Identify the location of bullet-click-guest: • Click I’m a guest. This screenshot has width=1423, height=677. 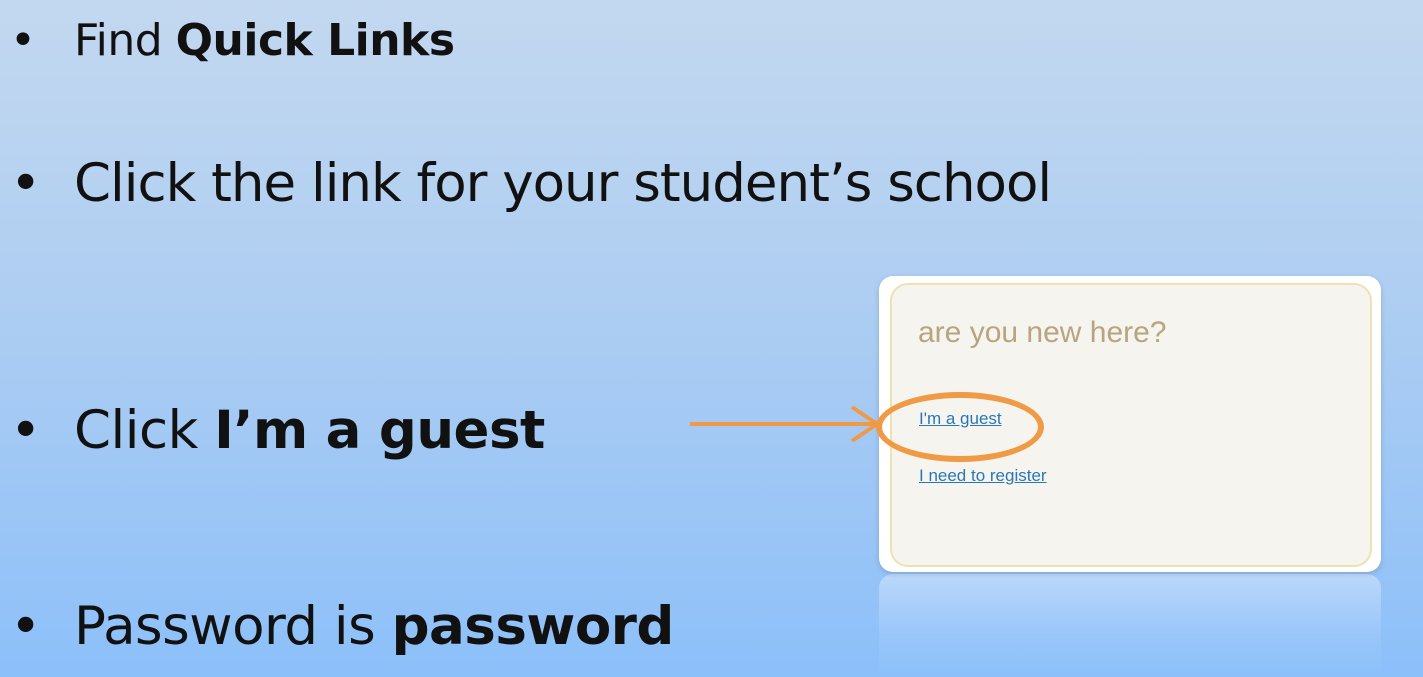
(272, 431).